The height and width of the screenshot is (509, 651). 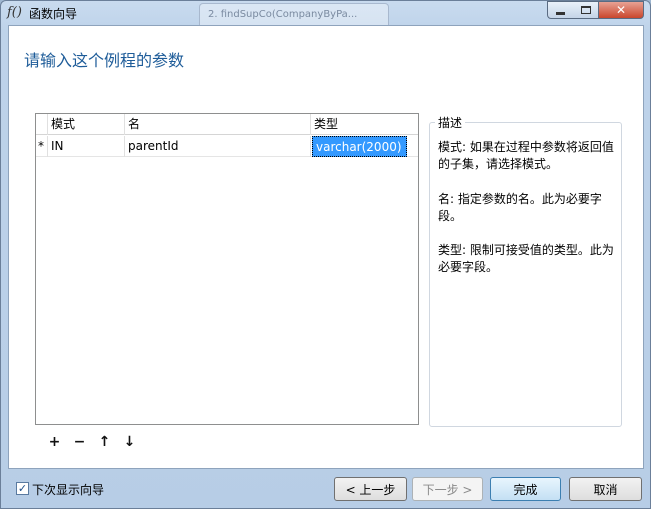 What do you see at coordinates (447, 489) in the screenshot?
I see `next-button: 下一步 >` at bounding box center [447, 489].